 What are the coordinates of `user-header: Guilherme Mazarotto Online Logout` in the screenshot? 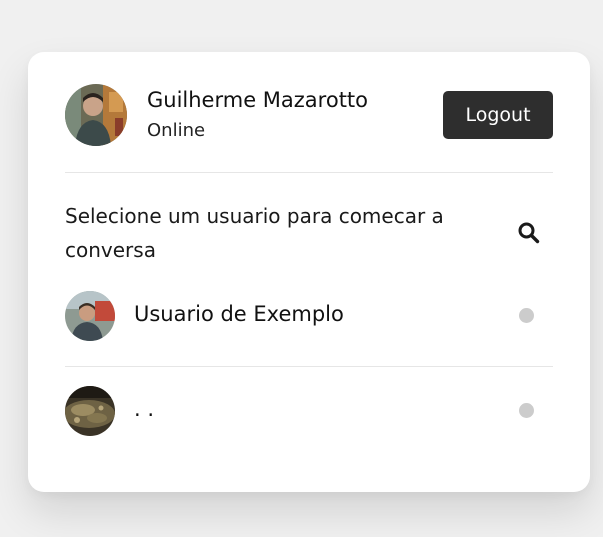 It's located at (309, 115).